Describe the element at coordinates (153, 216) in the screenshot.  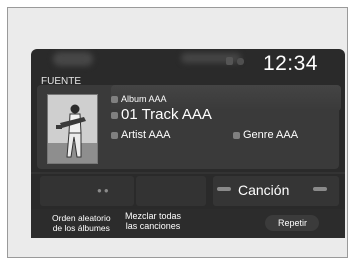
I see `shuffle-all-line-1: Mezclar todas` at that location.